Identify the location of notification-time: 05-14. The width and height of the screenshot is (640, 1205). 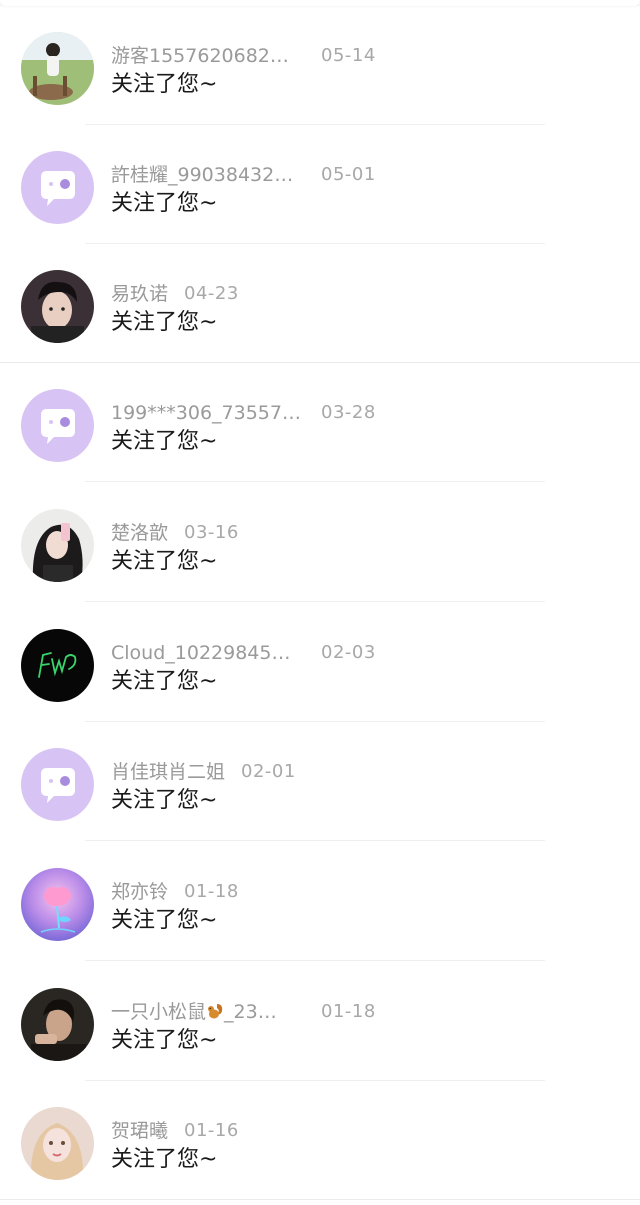
(348, 55).